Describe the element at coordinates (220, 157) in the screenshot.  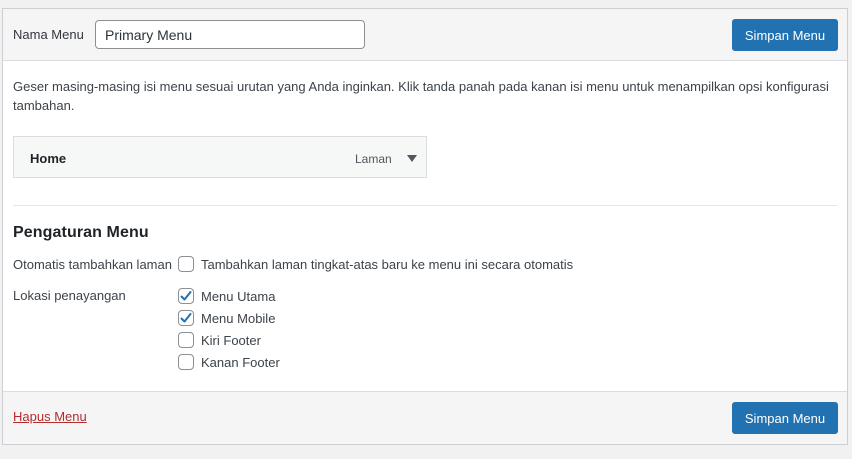
I see `menu-item-home: Home Laman` at that location.